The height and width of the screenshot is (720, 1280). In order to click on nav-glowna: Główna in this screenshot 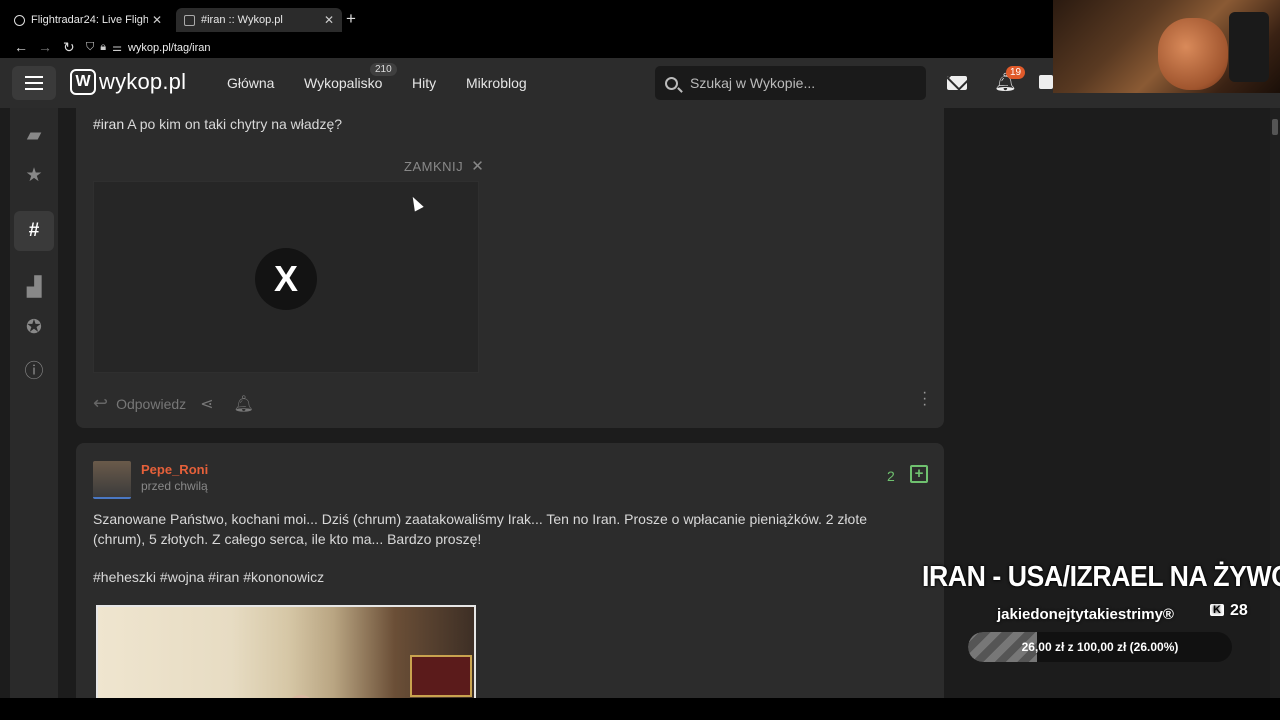, I will do `click(250, 83)`.